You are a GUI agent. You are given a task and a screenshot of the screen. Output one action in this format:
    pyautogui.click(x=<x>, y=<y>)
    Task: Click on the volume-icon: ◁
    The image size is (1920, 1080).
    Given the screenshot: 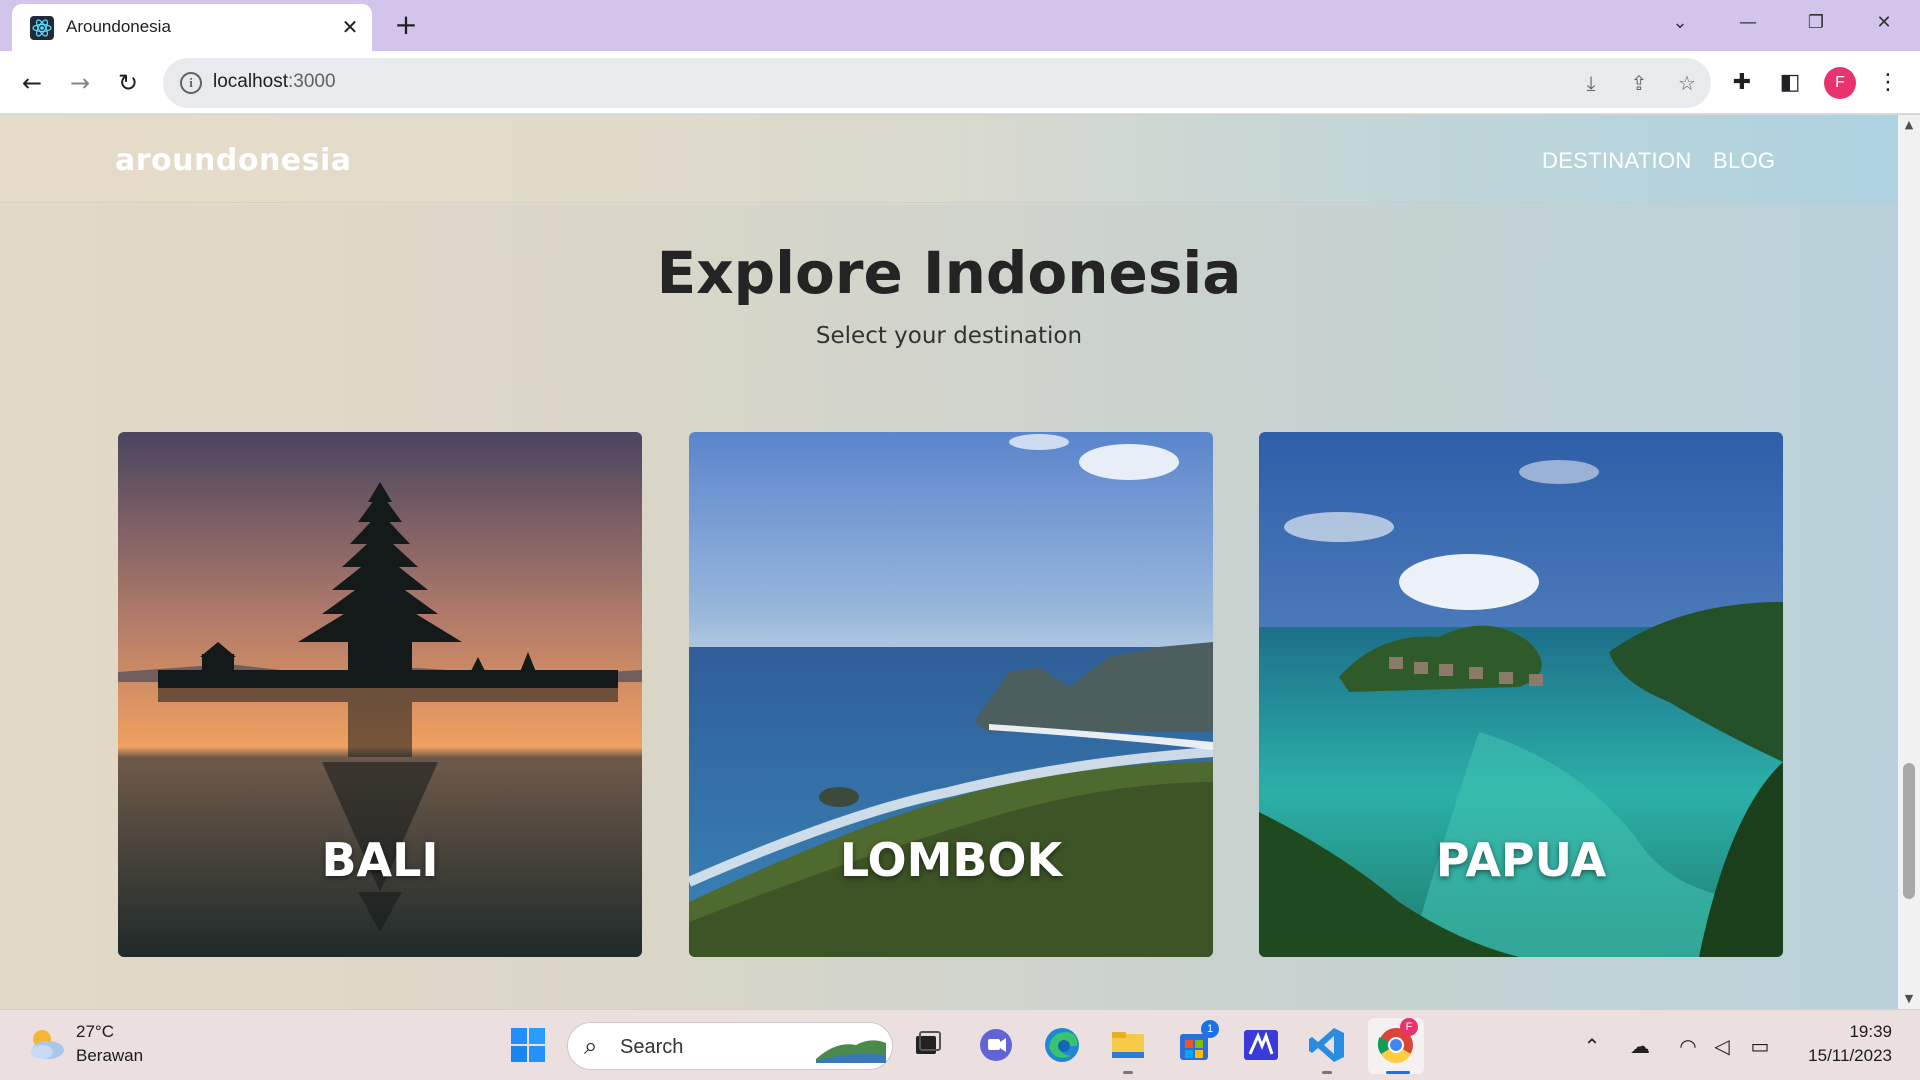 What is the action you would take?
    pyautogui.click(x=1722, y=1046)
    